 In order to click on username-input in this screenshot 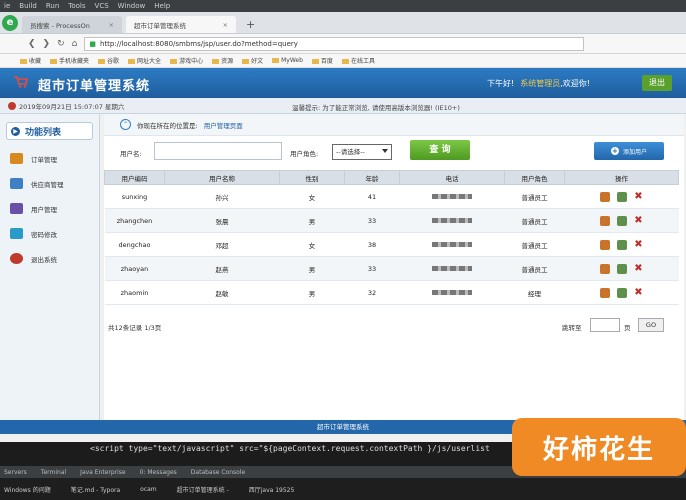, I will do `click(218, 151)`.